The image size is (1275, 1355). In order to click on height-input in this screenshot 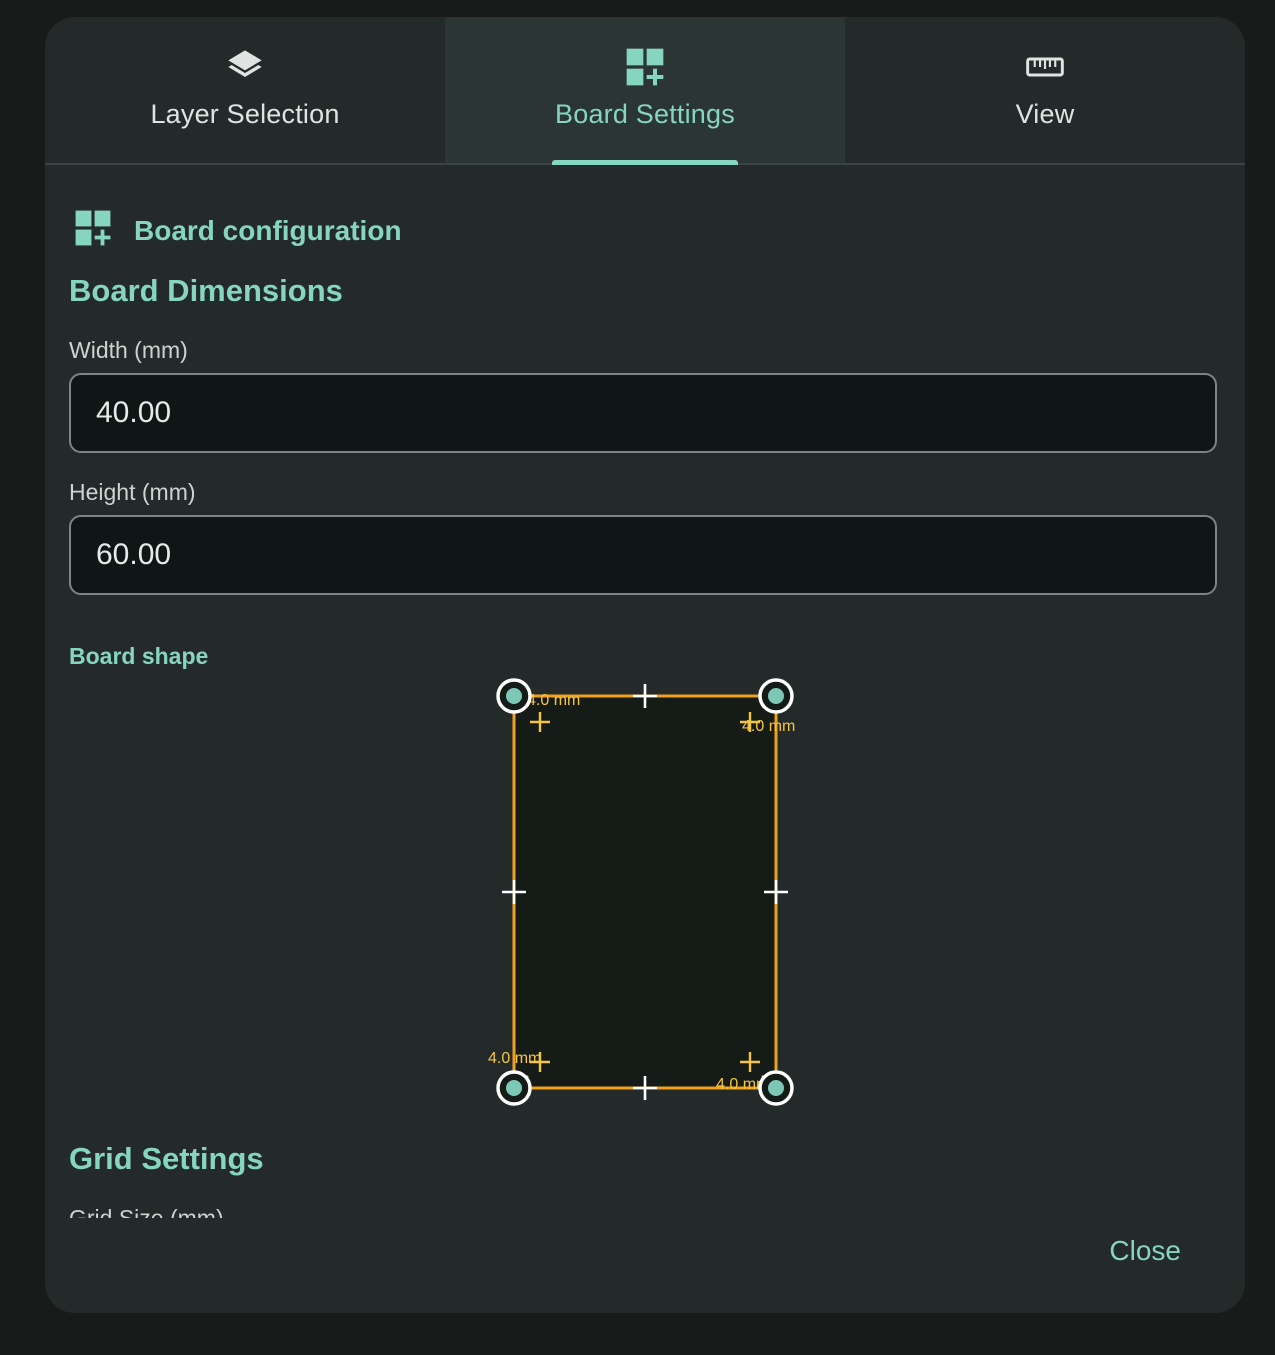, I will do `click(643, 555)`.